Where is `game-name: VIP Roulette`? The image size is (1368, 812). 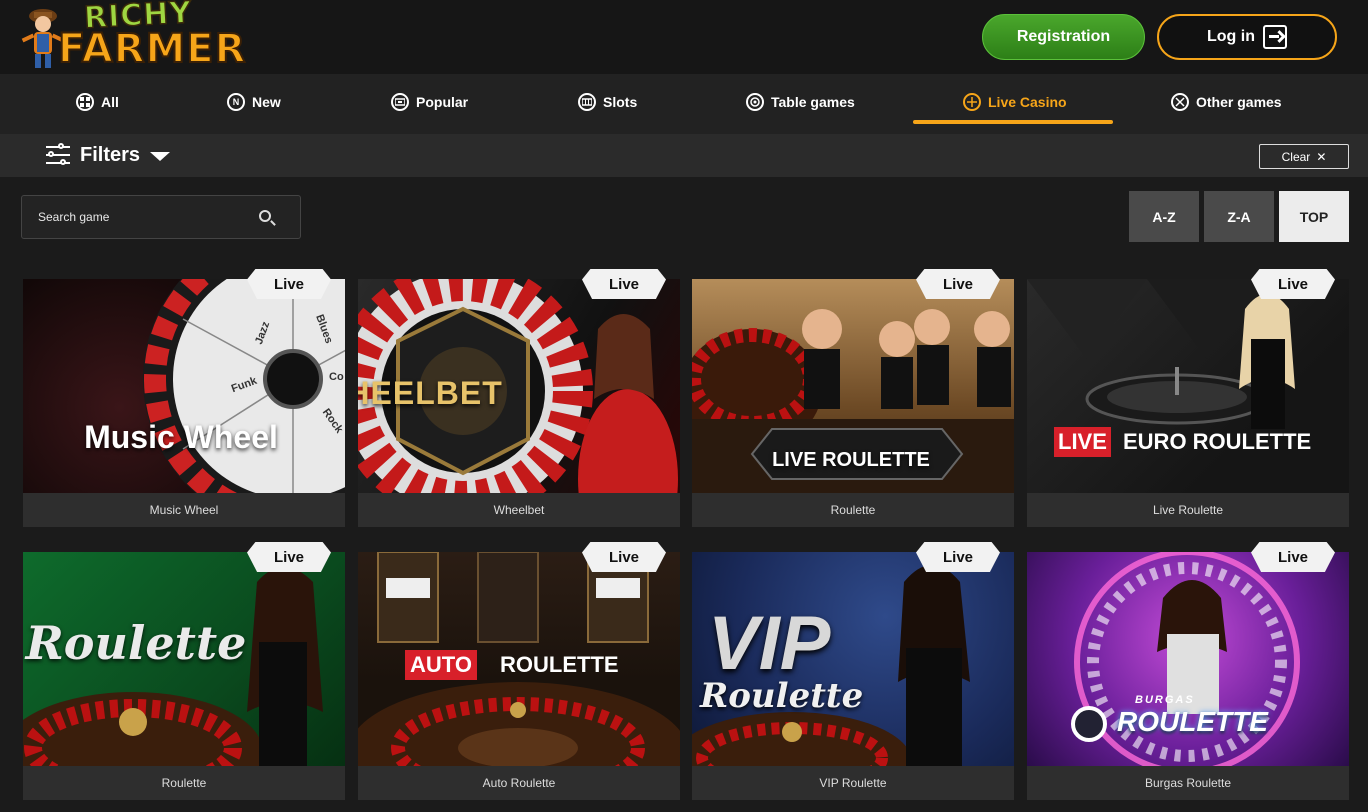
game-name: VIP Roulette is located at coordinates (853, 783).